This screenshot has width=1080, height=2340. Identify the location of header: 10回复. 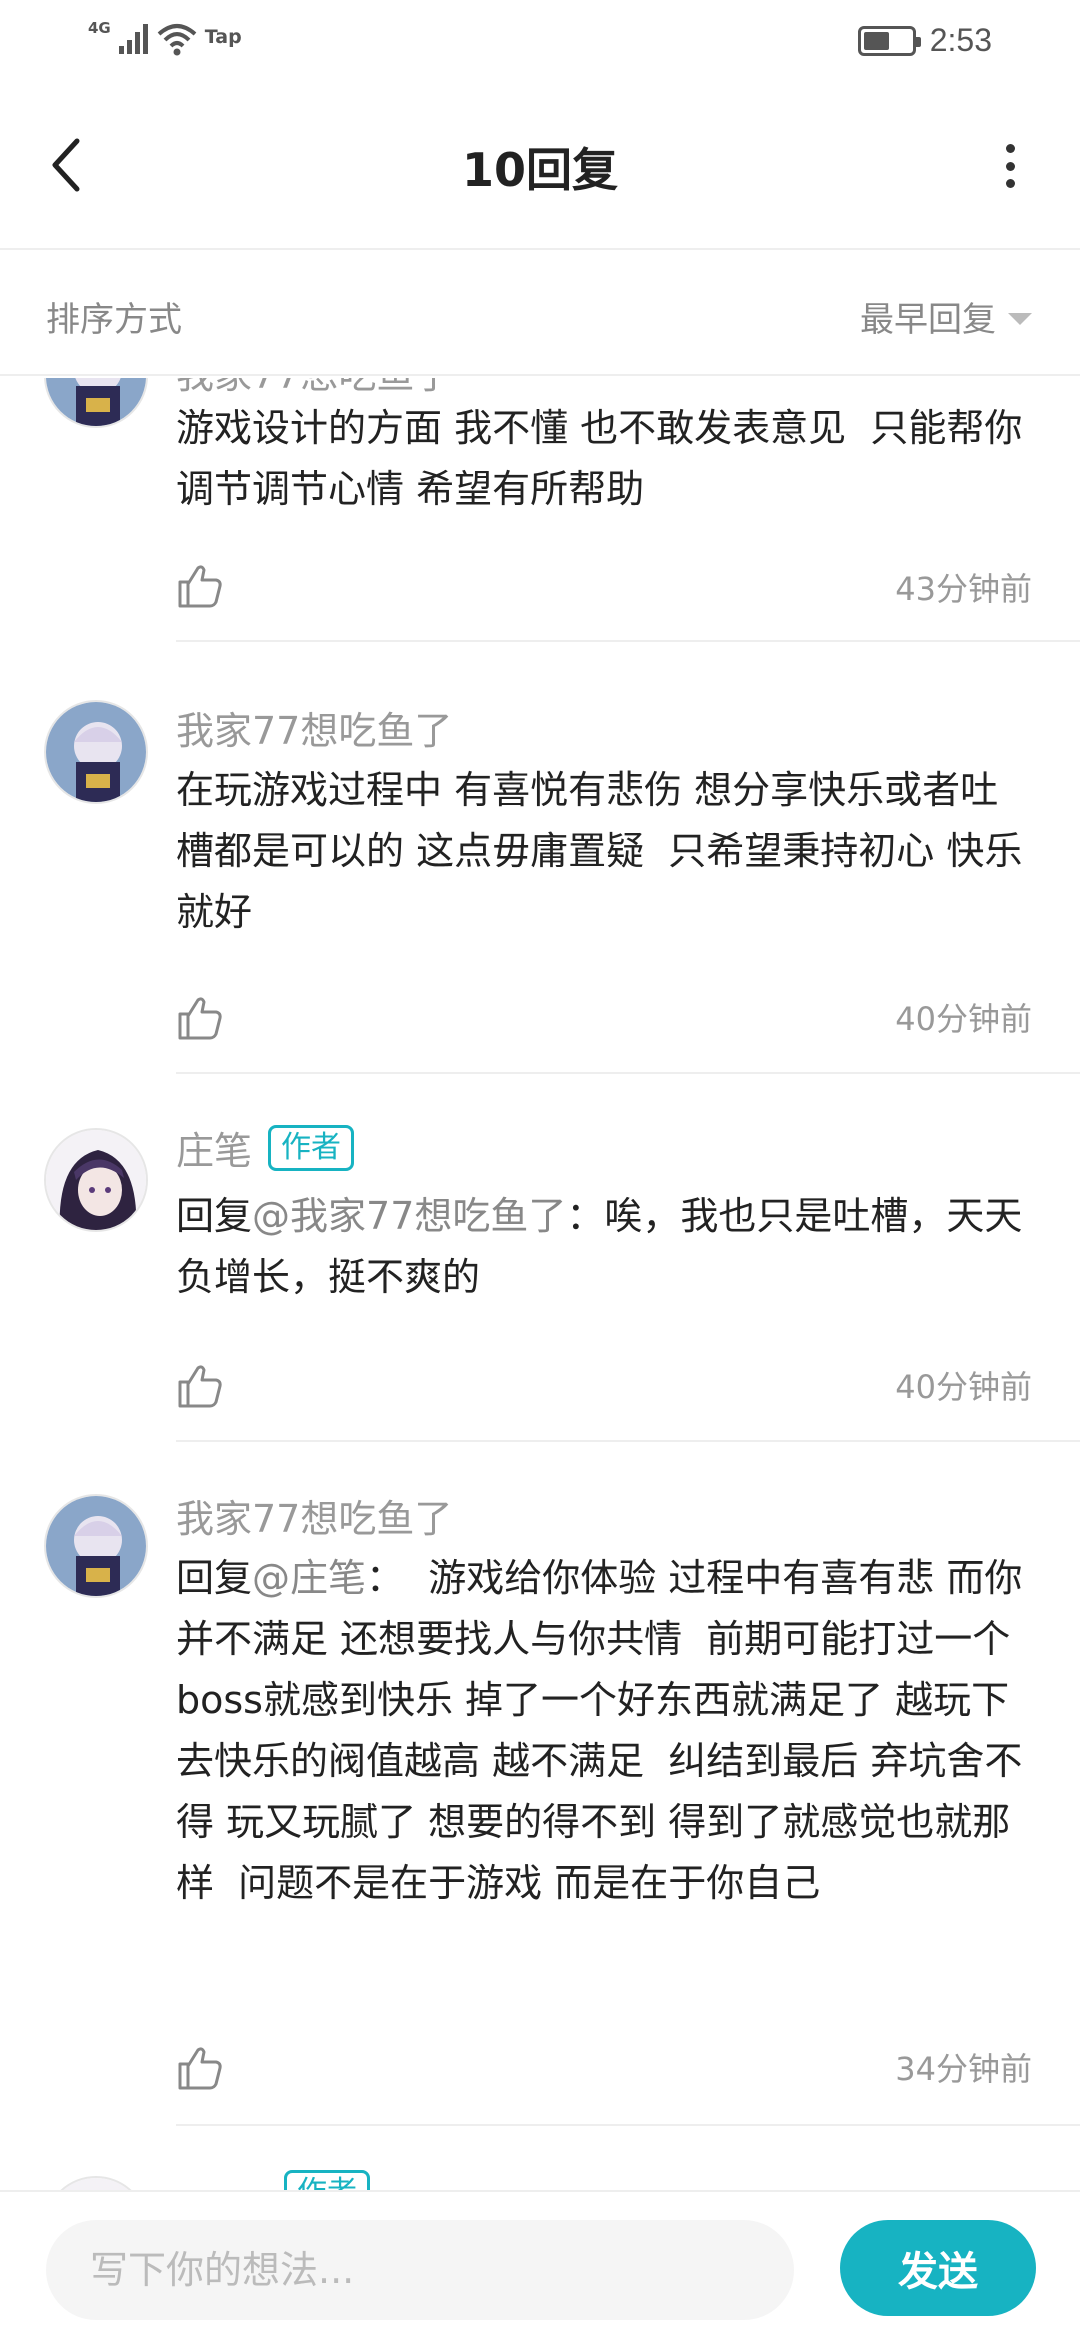
(540, 167).